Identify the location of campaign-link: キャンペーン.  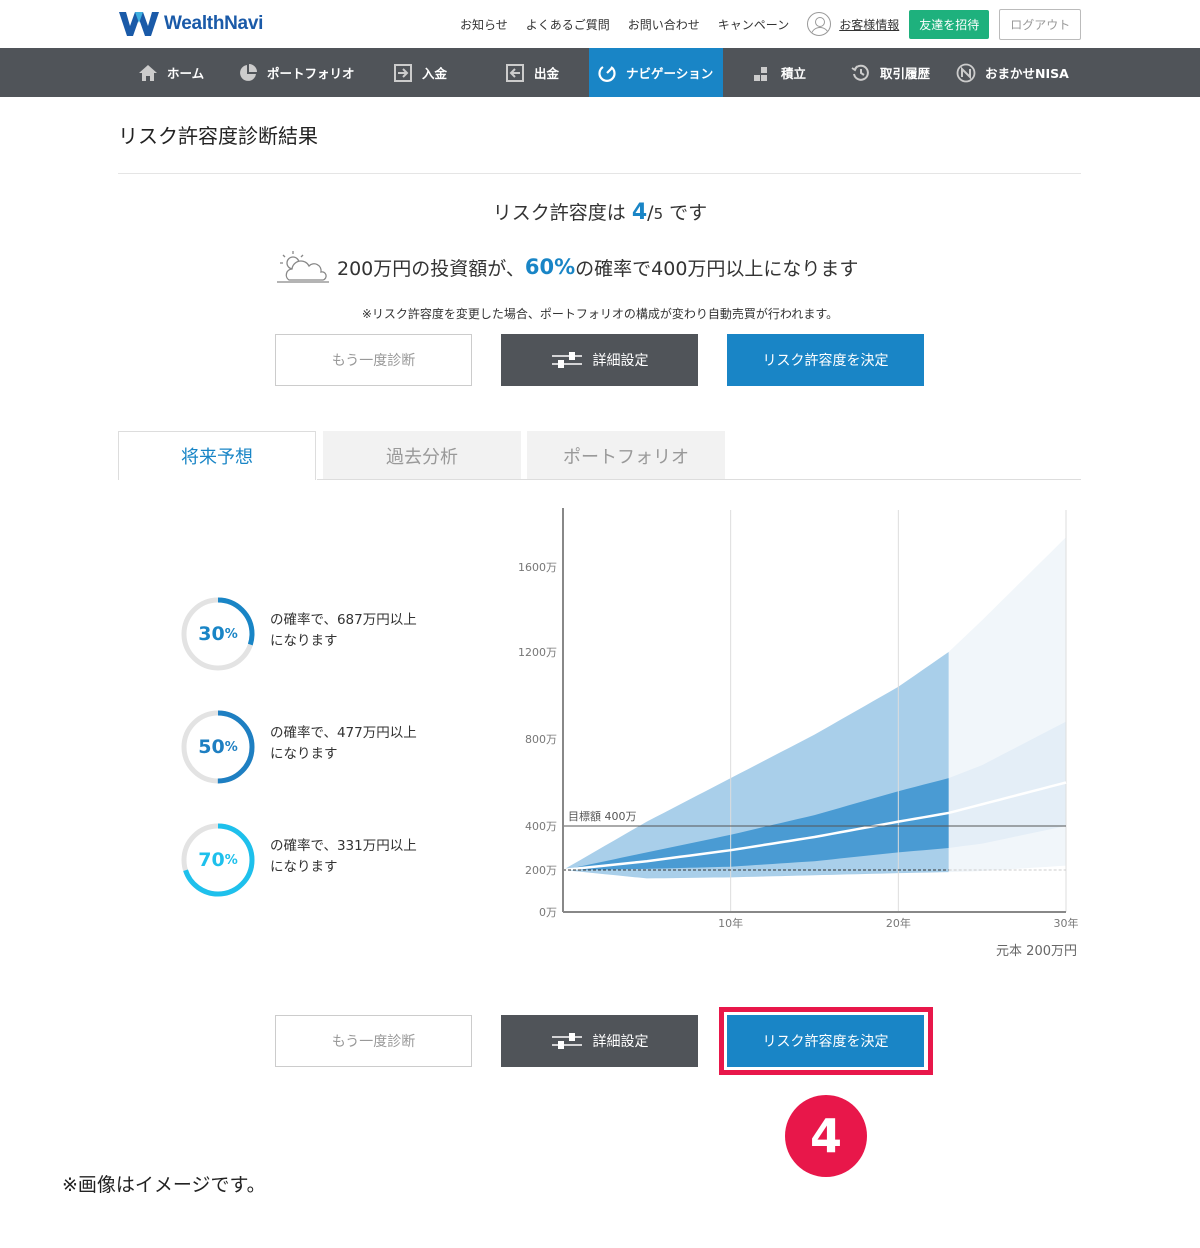
(753, 24).